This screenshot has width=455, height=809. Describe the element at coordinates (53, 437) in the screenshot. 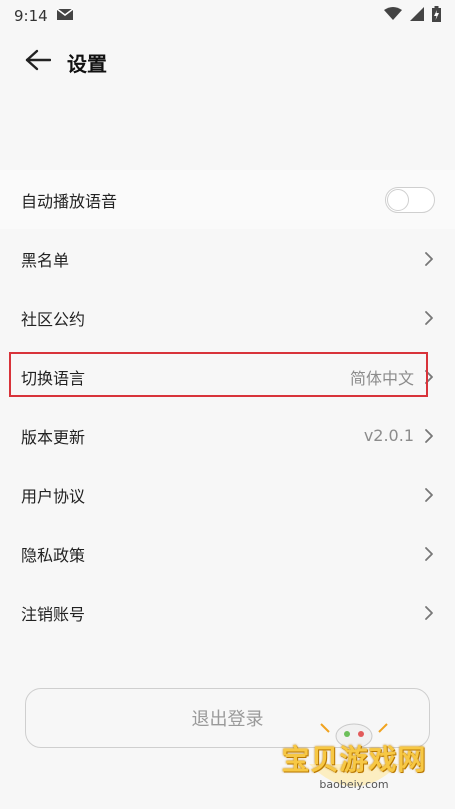

I see `setting-label: 版本更新` at that location.